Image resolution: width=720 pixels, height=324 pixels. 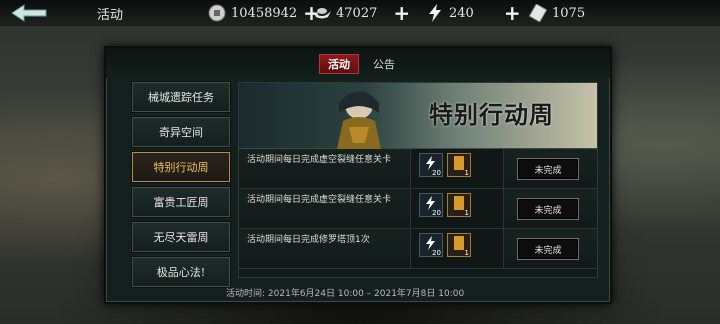 What do you see at coordinates (569, 13) in the screenshot?
I see `ticket-value: 1075` at bounding box center [569, 13].